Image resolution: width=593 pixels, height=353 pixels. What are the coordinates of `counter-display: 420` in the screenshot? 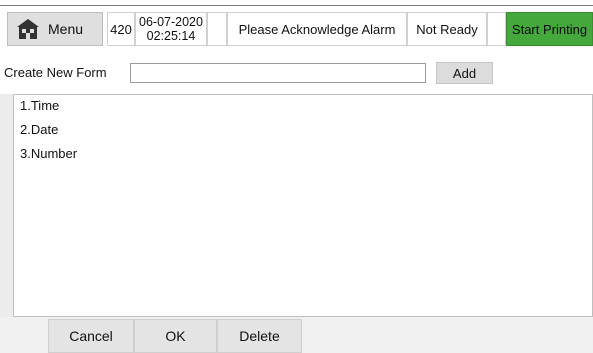 It's located at (121, 29).